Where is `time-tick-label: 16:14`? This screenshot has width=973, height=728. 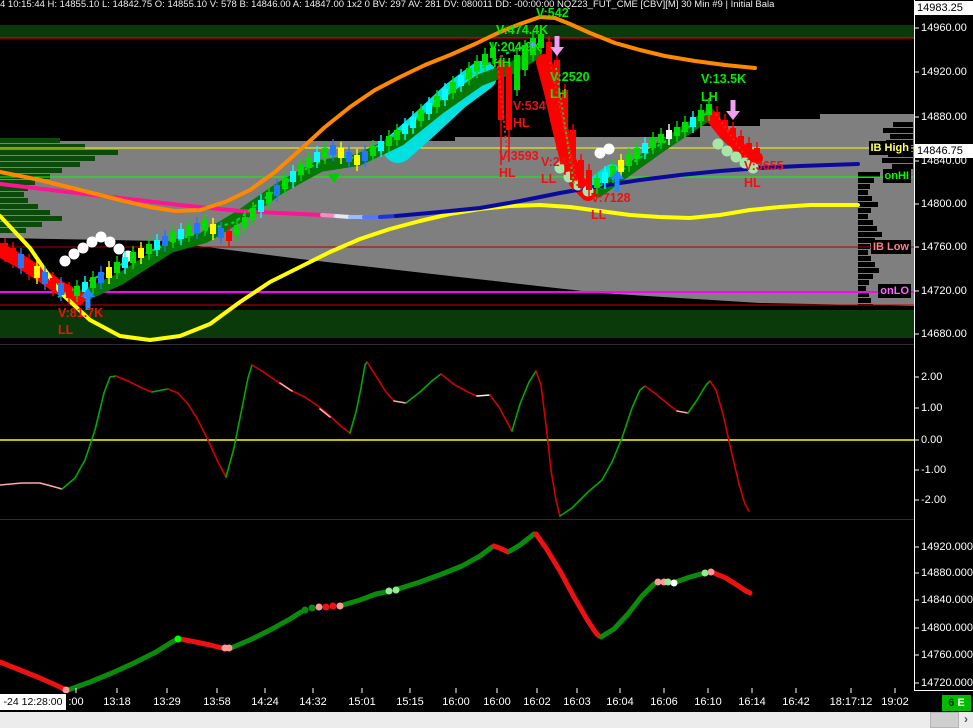
time-tick-label: 16:14 is located at coordinates (752, 702).